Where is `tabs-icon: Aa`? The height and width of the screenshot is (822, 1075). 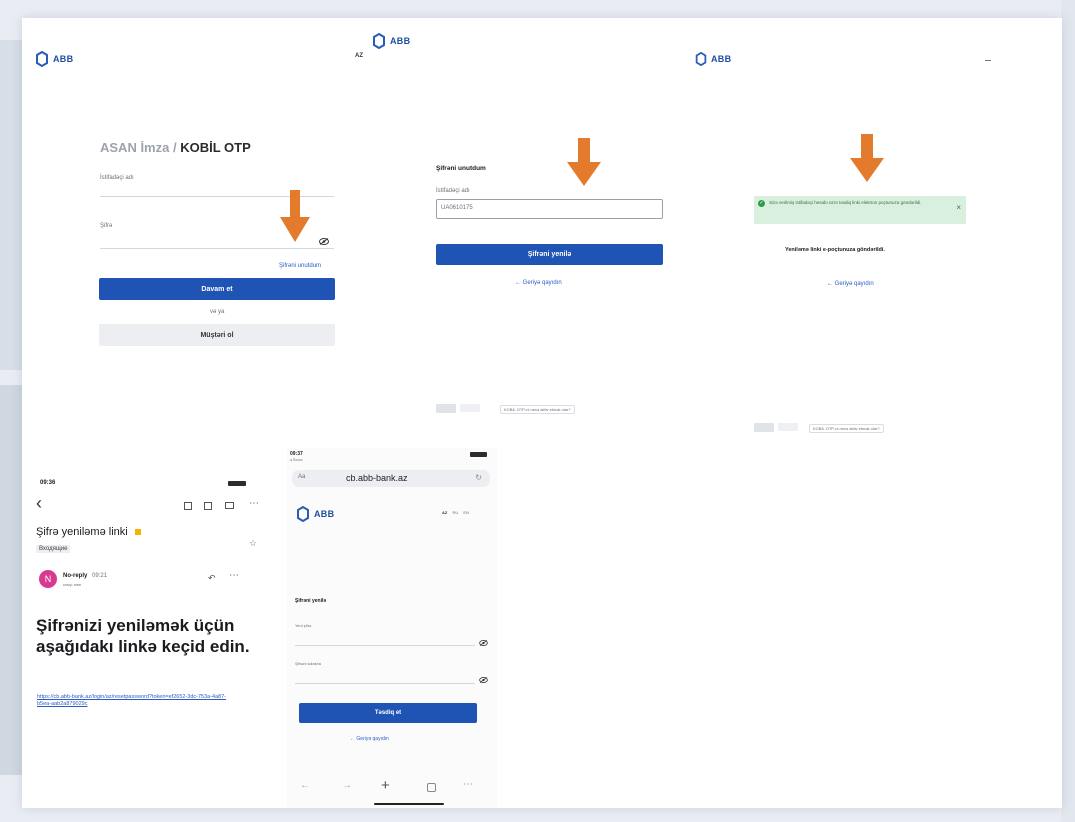 tabs-icon: Aa is located at coordinates (301, 477).